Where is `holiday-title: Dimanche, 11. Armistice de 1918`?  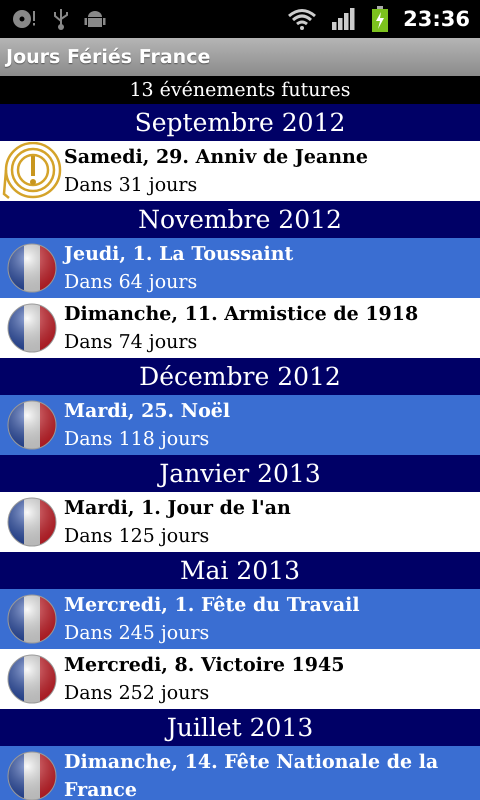
holiday-title: Dimanche, 11. Armistice de 1918 is located at coordinates (241, 314).